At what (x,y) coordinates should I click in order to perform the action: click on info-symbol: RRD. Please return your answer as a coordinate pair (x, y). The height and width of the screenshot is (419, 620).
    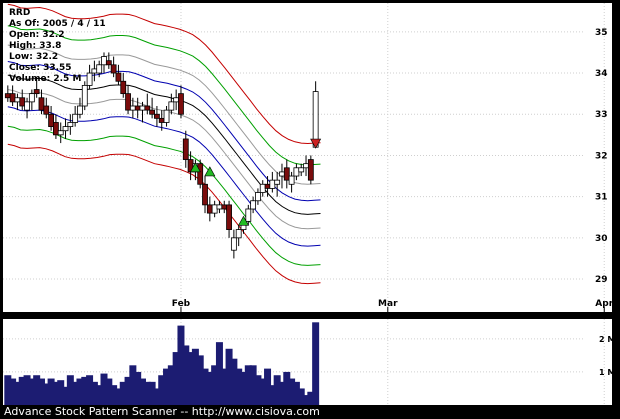
    Looking at the image, I should click on (19, 13).